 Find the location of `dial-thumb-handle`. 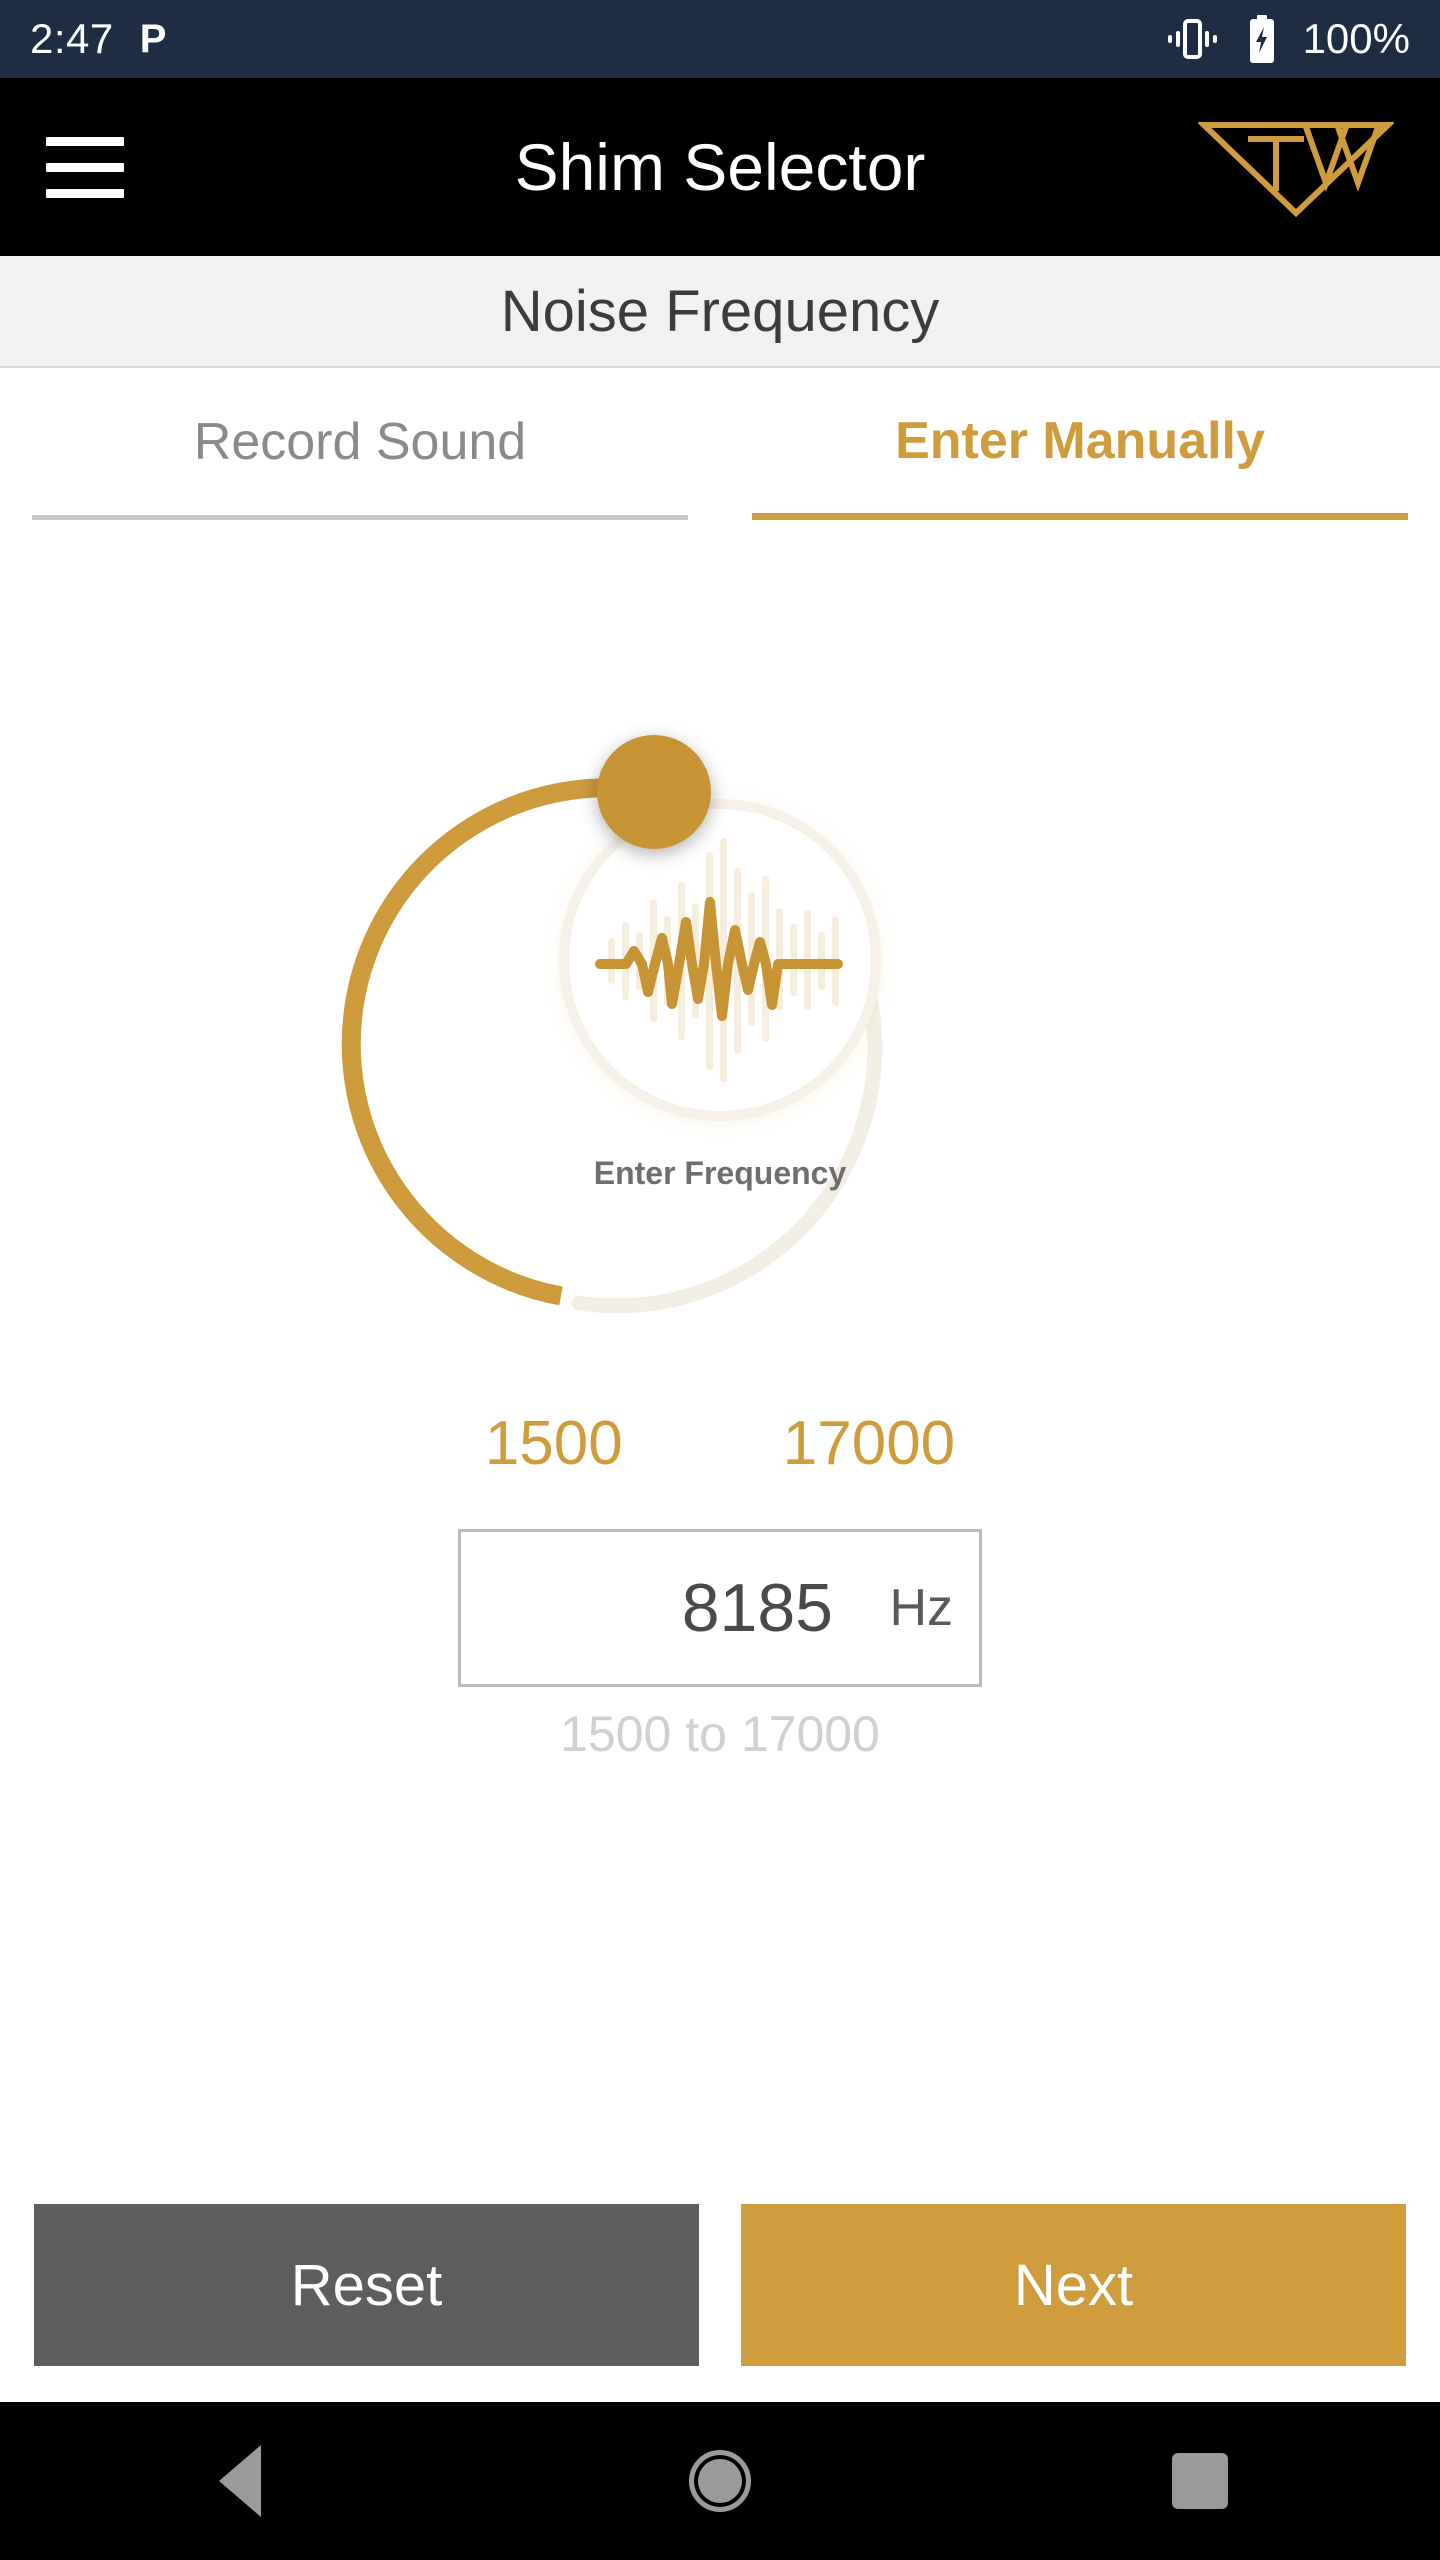

dial-thumb-handle is located at coordinates (654, 792).